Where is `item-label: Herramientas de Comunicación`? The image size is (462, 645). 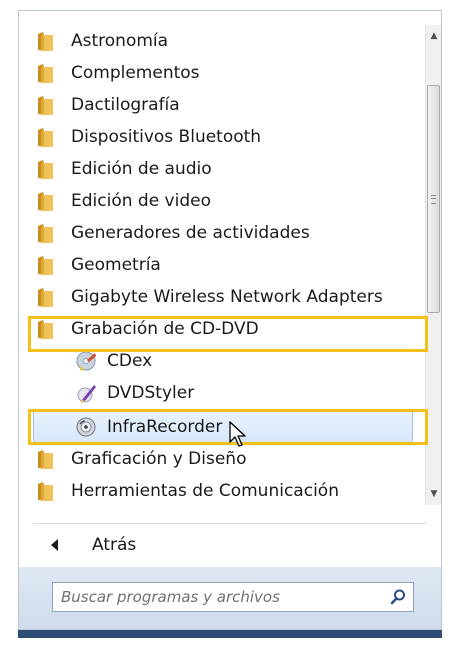
item-label: Herramientas de Comunicación is located at coordinates (205, 491).